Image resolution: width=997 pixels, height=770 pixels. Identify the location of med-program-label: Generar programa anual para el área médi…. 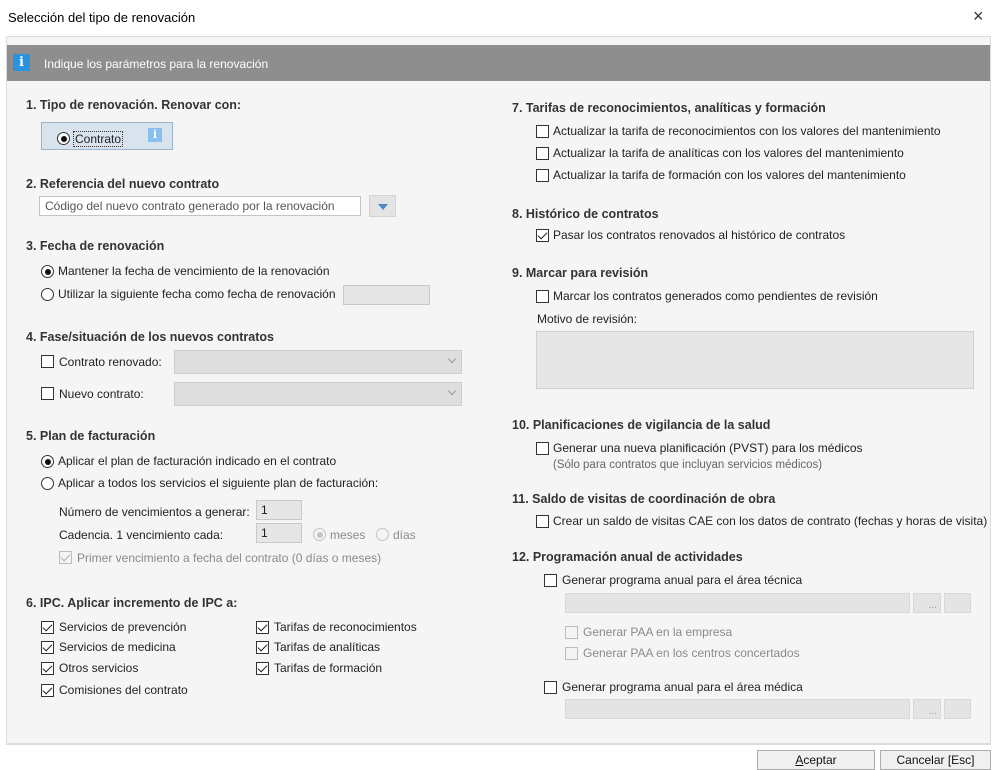
(682, 687).